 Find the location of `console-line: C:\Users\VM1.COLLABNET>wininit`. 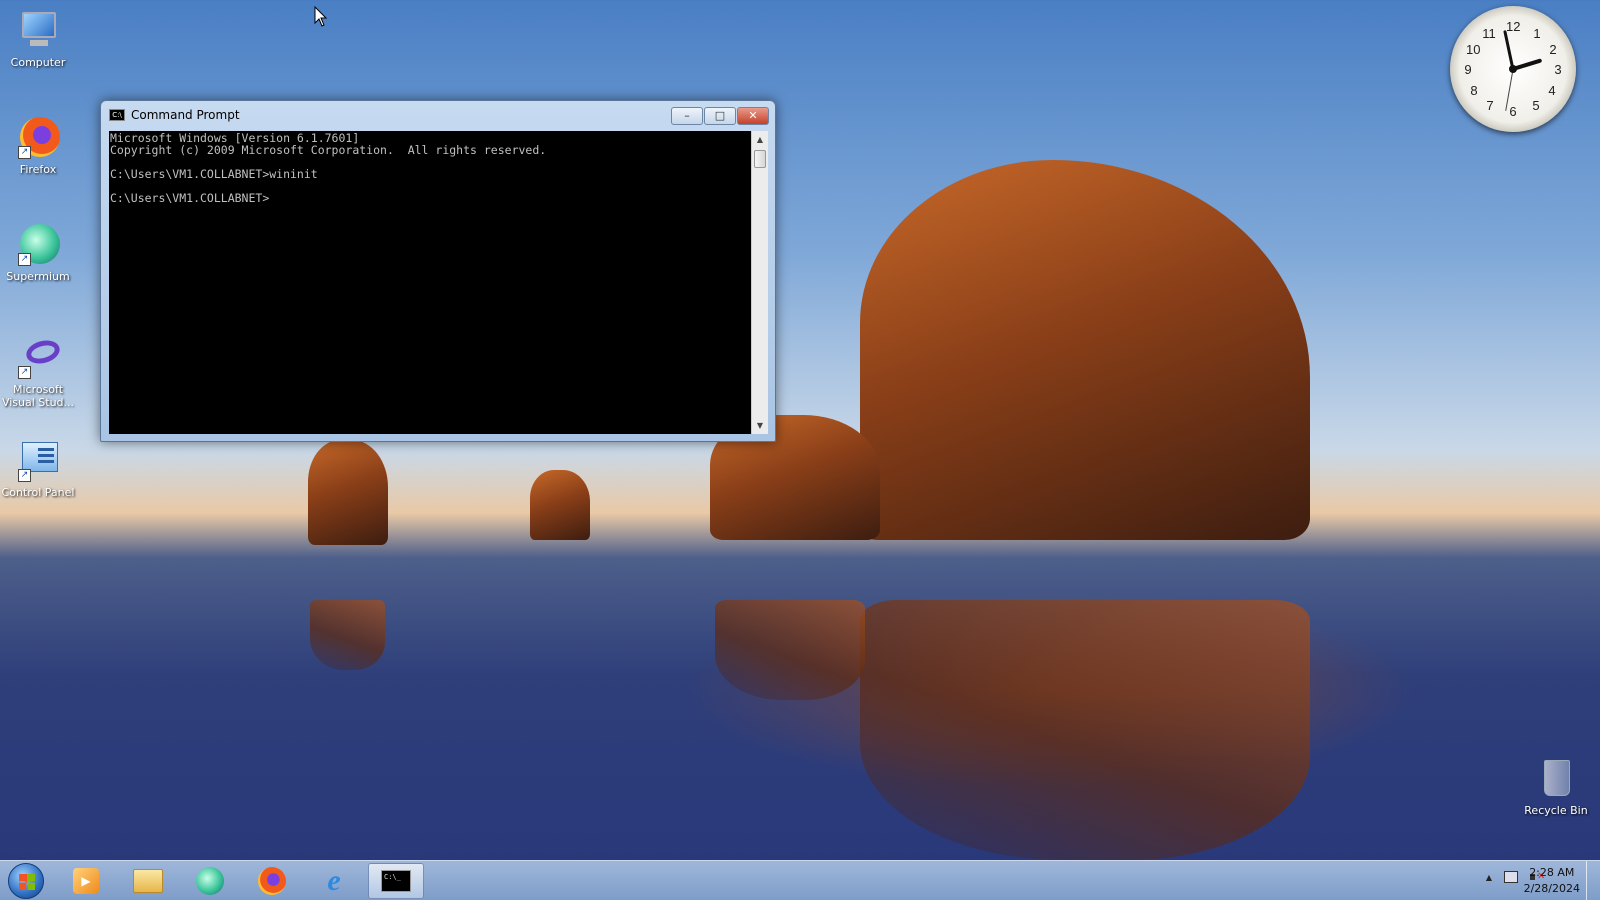

console-line: C:\Users\VM1.COLLABNET>wininit is located at coordinates (214, 174).